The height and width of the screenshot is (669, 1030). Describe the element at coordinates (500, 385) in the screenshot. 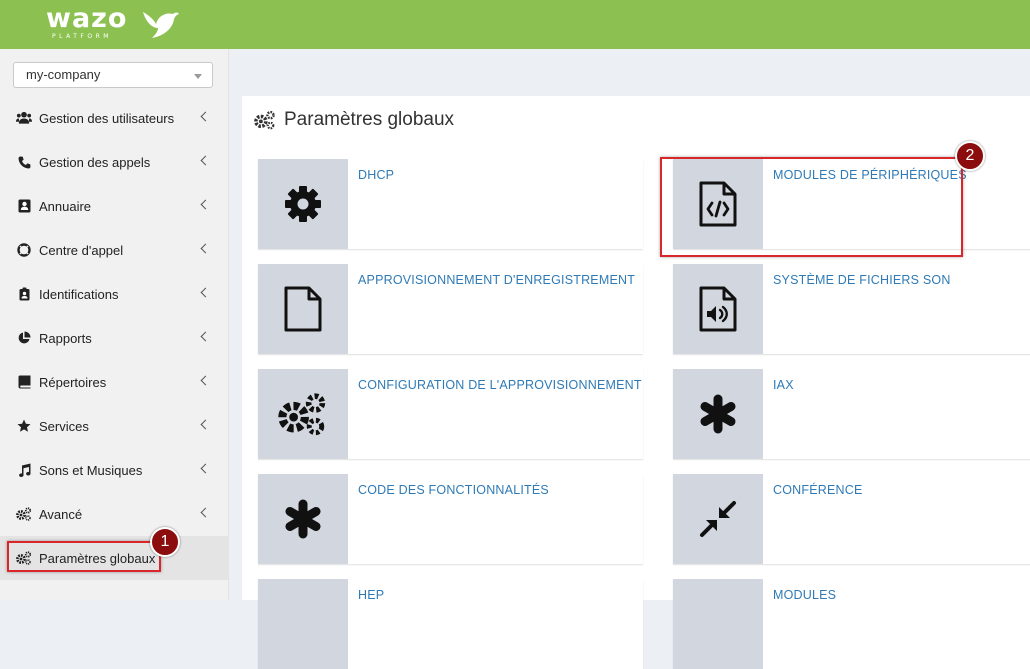

I see `tile-label: CONFIGURATION DE L'APPROVISIONNEMENT` at that location.